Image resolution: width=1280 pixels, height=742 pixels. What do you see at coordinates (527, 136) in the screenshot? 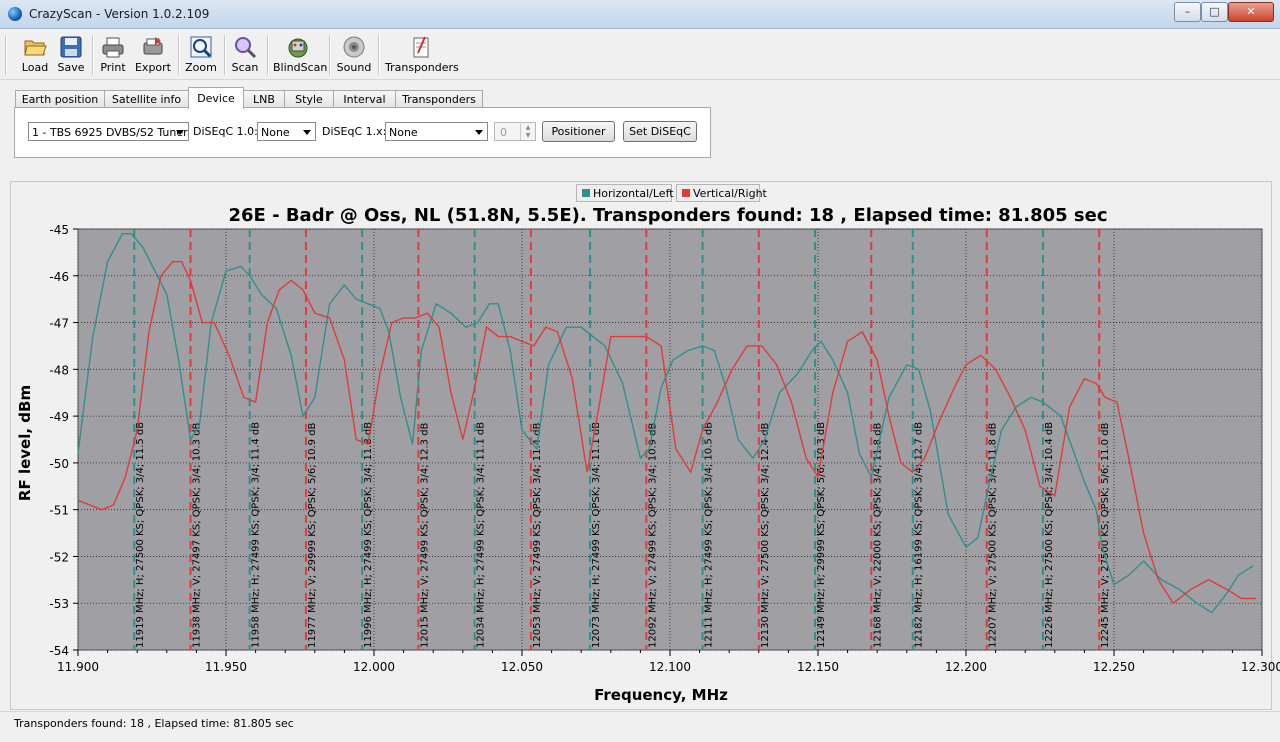
I see `spin-down-icon: ▼` at bounding box center [527, 136].